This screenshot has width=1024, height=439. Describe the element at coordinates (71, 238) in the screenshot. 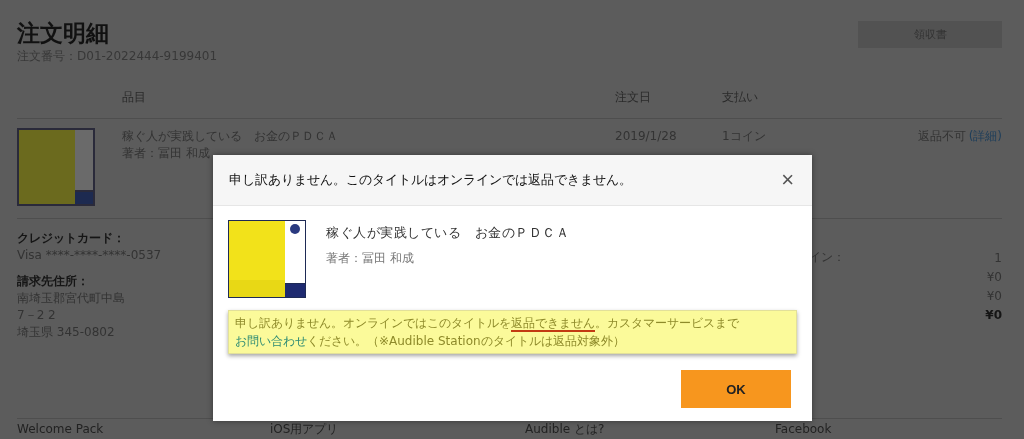

I see `info-label: クレジットカード：` at that location.